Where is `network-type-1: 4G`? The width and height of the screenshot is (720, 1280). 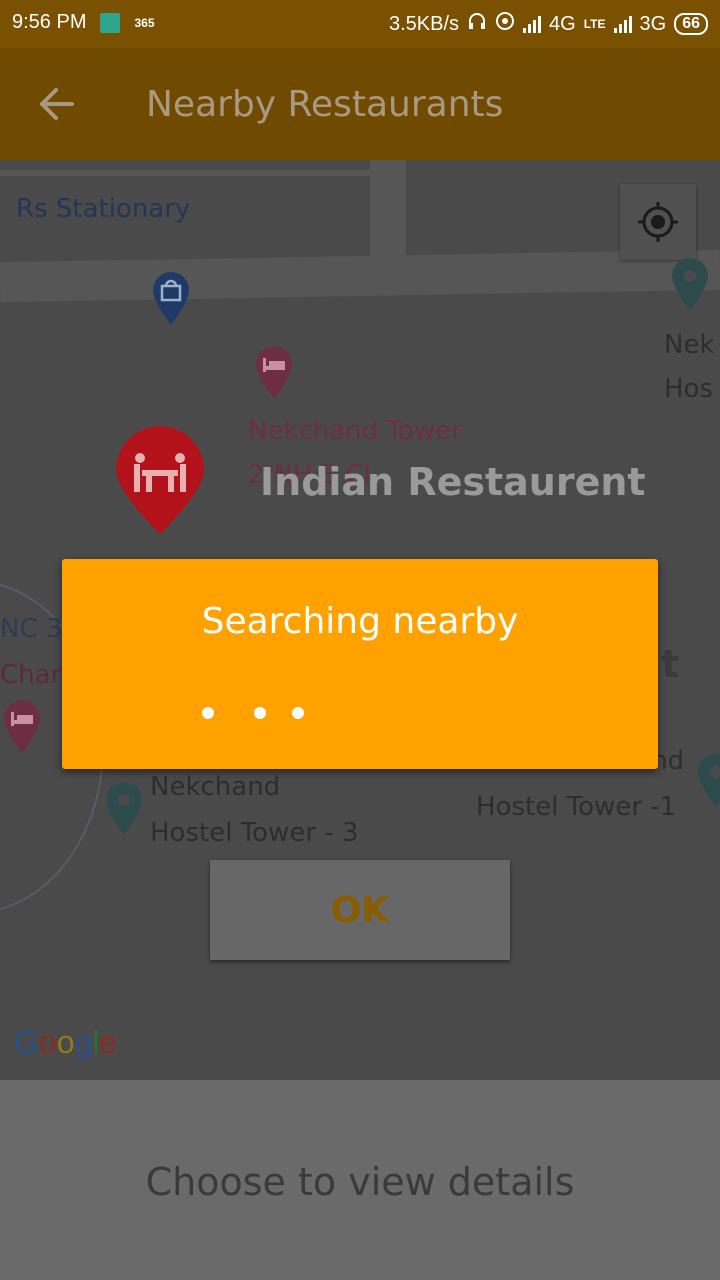
network-type-1: 4G is located at coordinates (562, 23).